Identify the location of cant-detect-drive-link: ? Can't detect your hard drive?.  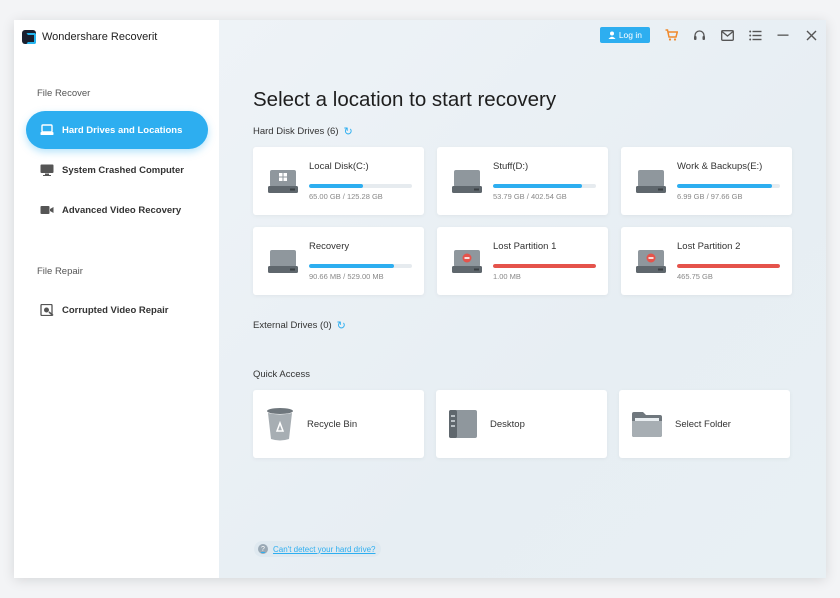
(318, 549).